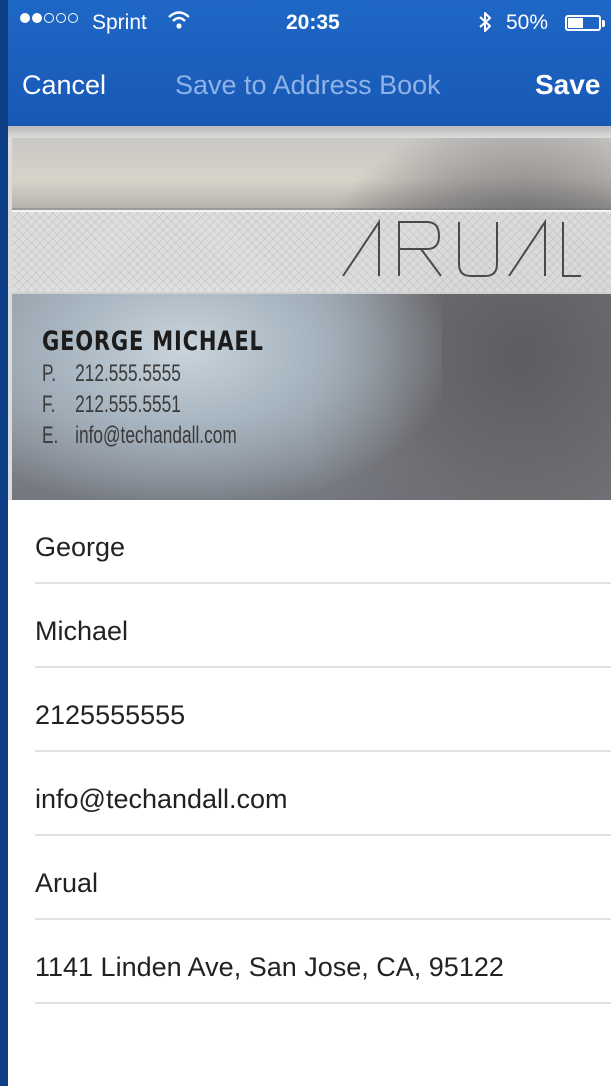 The height and width of the screenshot is (1086, 611). What do you see at coordinates (485, 25) in the screenshot?
I see `bluetooth-icon` at bounding box center [485, 25].